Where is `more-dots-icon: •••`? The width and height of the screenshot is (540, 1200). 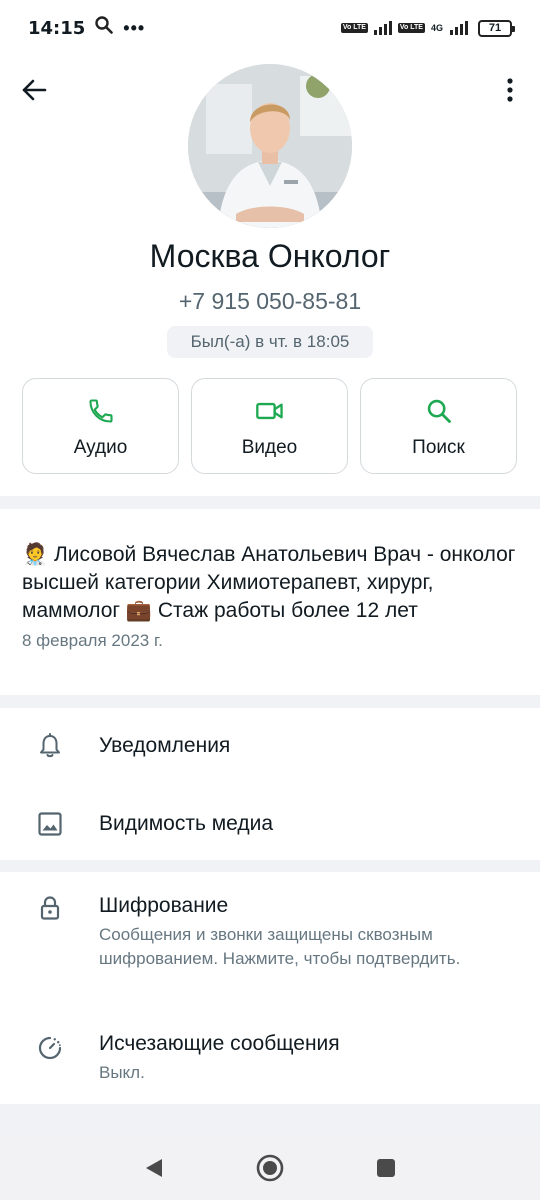 more-dots-icon: ••• is located at coordinates (134, 27).